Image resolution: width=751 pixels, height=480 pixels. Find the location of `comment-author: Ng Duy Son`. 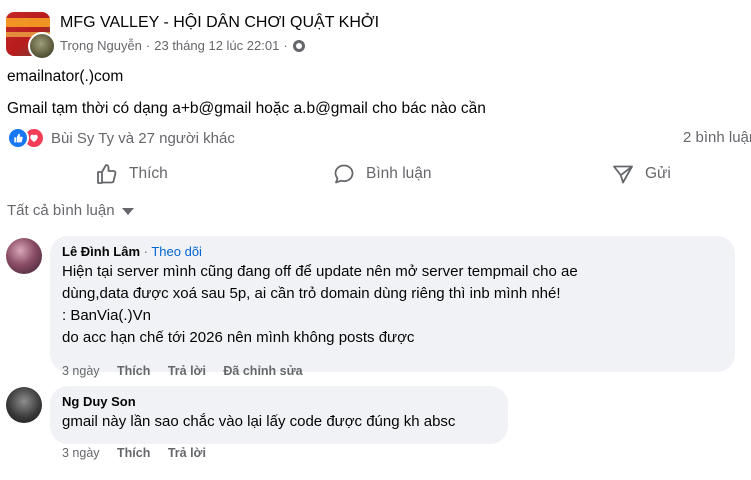

comment-author: Ng Duy Son is located at coordinates (279, 401).